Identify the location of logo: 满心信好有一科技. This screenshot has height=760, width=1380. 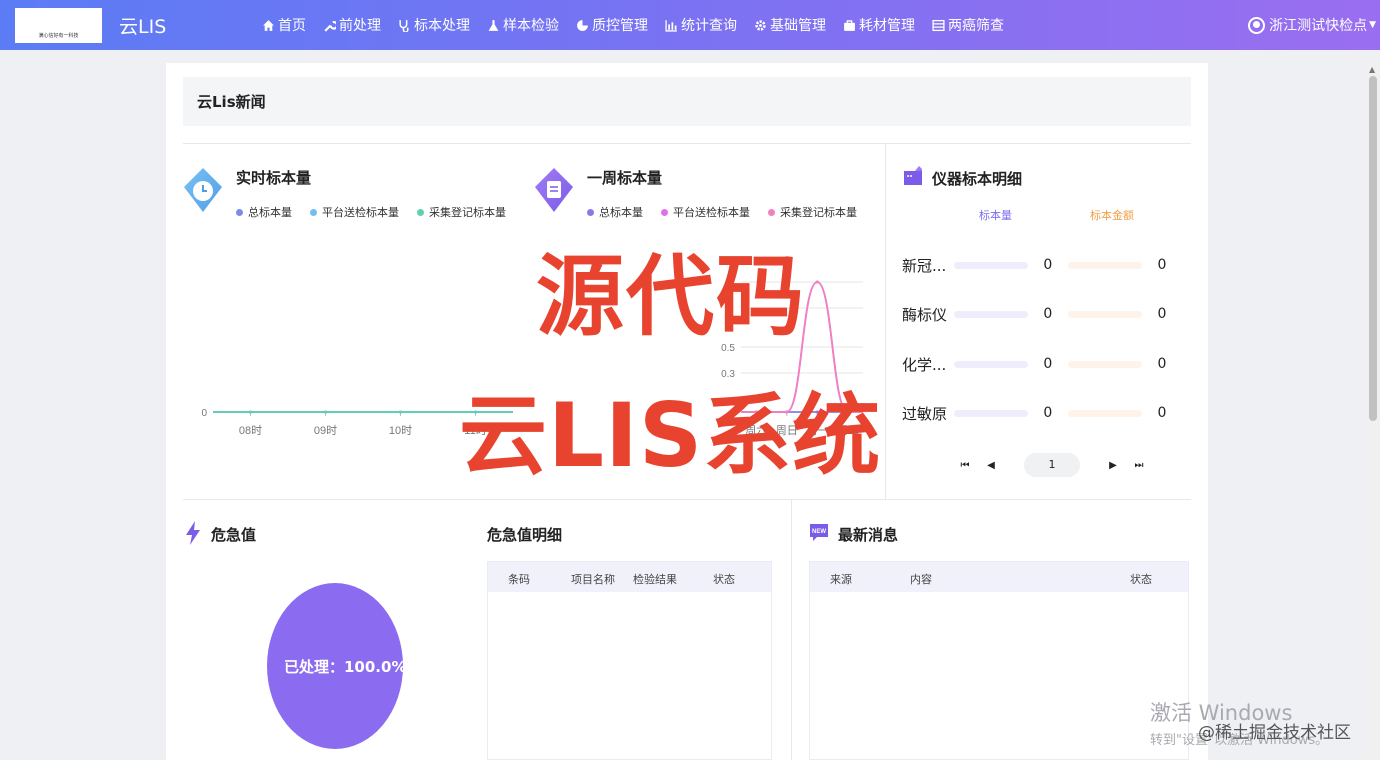
(58, 25).